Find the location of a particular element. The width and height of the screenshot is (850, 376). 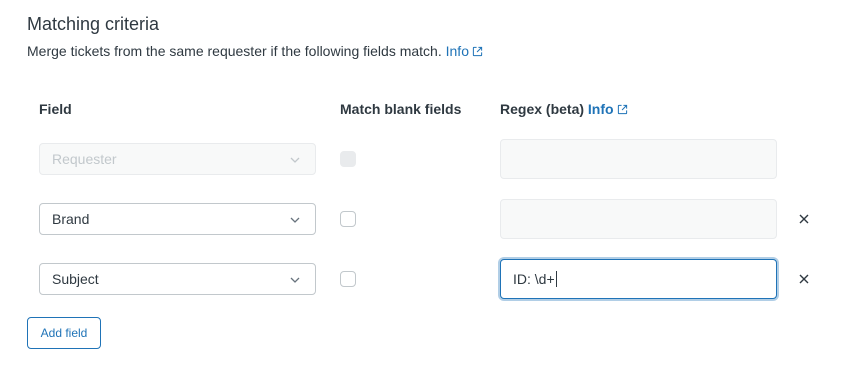

field-select: Requester is located at coordinates (177, 159).